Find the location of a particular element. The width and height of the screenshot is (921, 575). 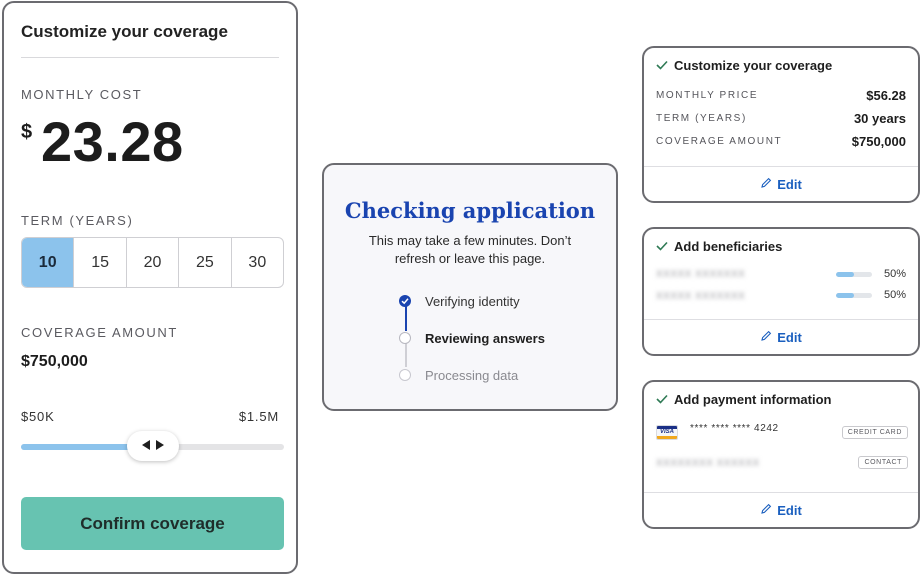

step-label: Processing data is located at coordinates (472, 375).